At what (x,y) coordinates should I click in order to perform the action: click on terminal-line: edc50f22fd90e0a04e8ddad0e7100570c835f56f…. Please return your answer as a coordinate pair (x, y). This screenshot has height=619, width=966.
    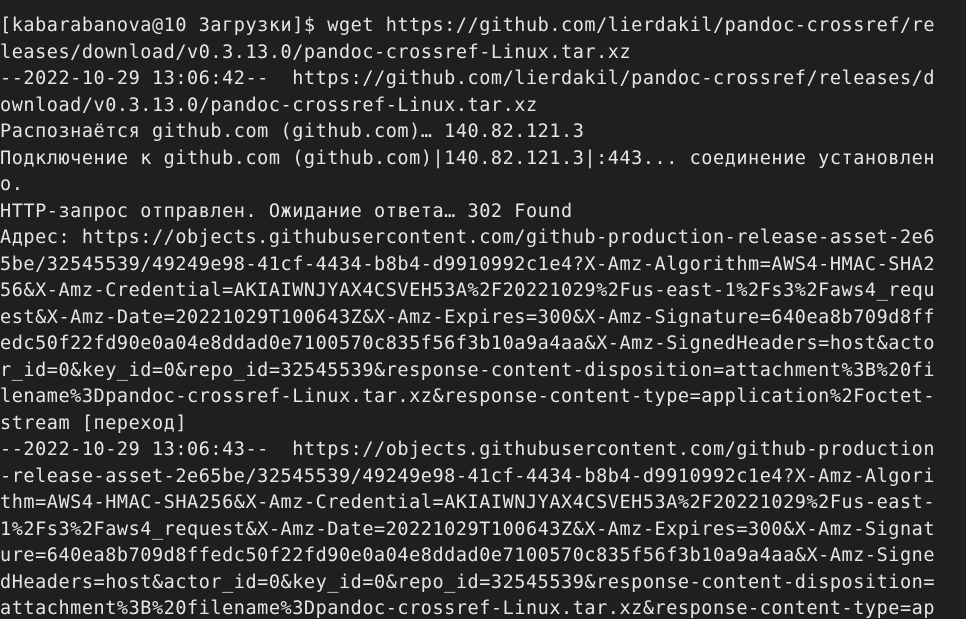
    Looking at the image, I should click on (468, 343).